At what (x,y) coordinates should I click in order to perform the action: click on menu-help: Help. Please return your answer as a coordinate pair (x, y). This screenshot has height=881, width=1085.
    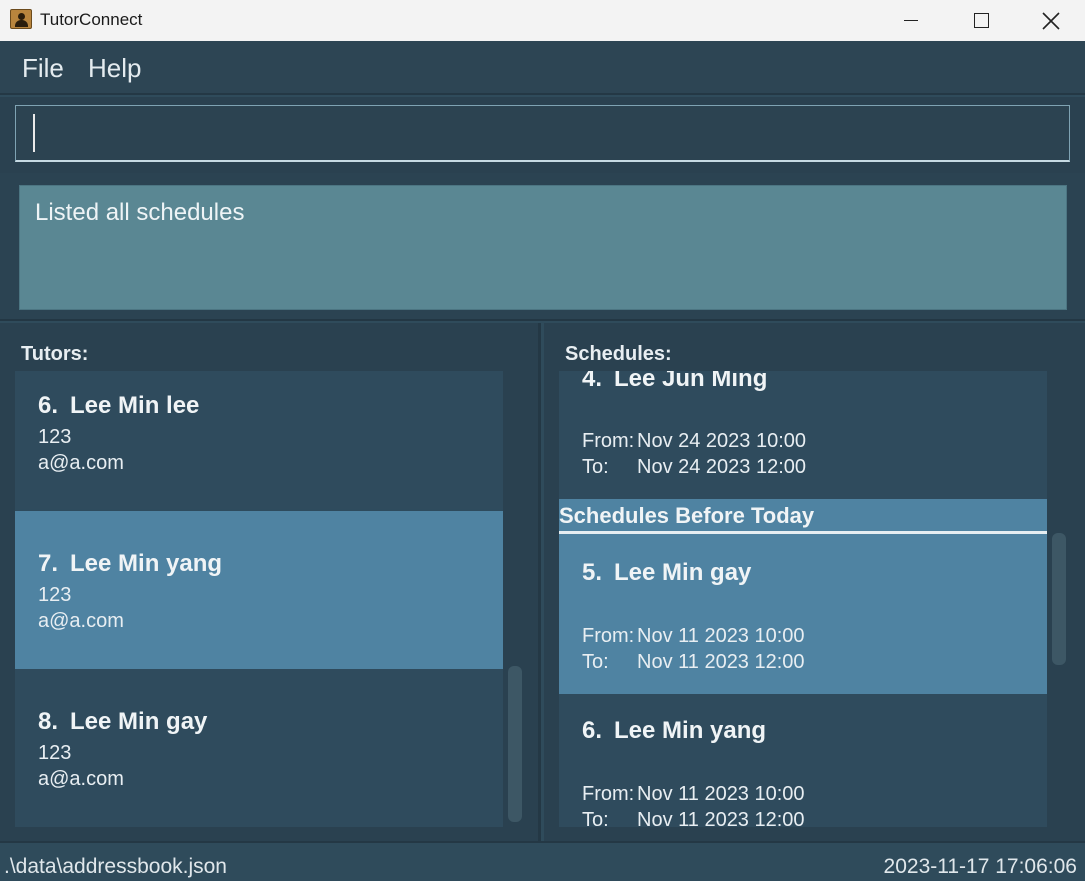
    Looking at the image, I should click on (114, 68).